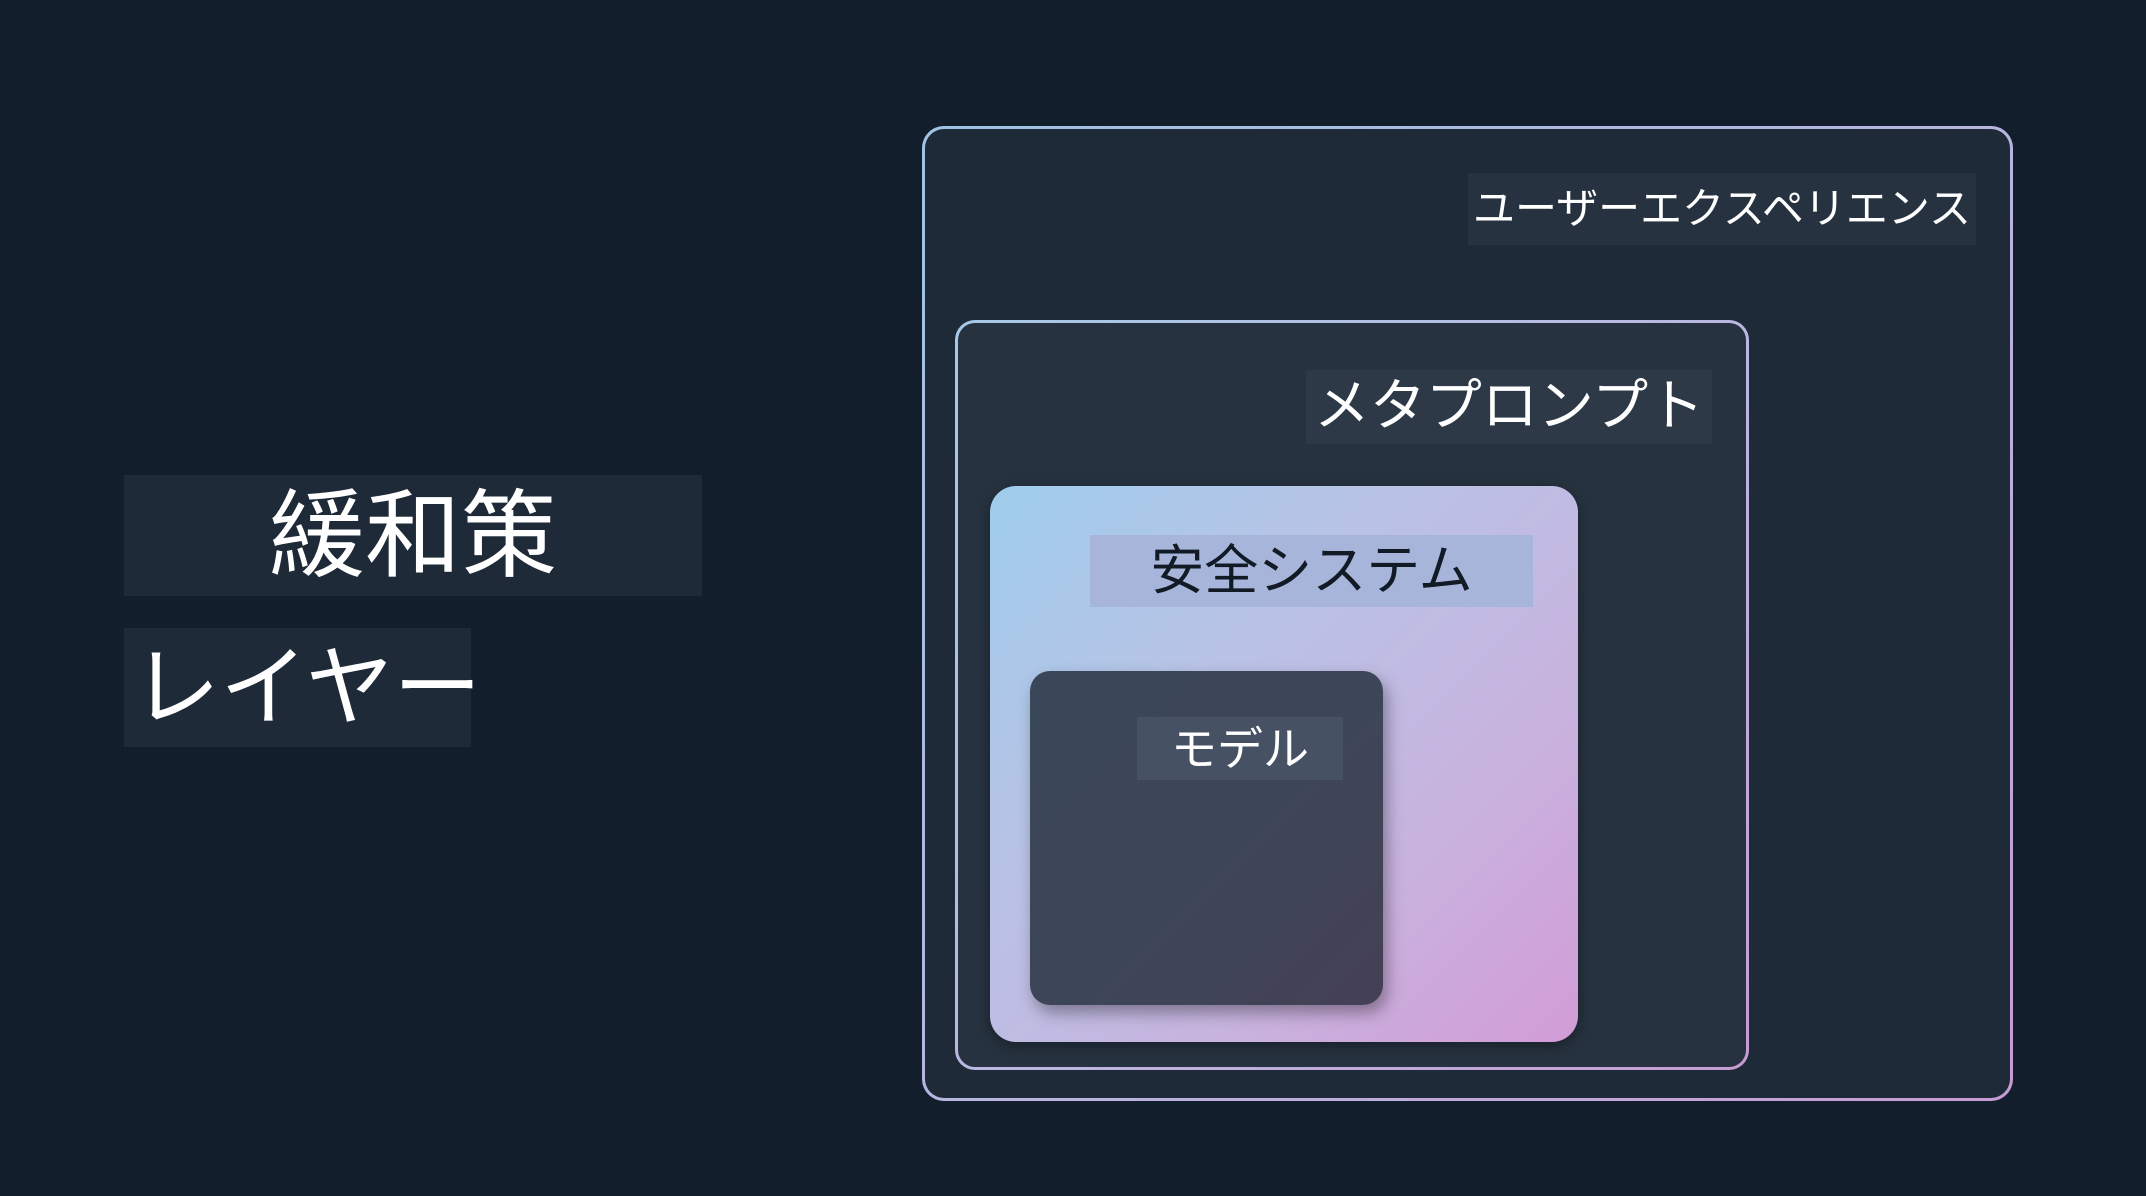  Describe the element at coordinates (1240, 748) in the screenshot. I see `model-label: モデル` at that location.